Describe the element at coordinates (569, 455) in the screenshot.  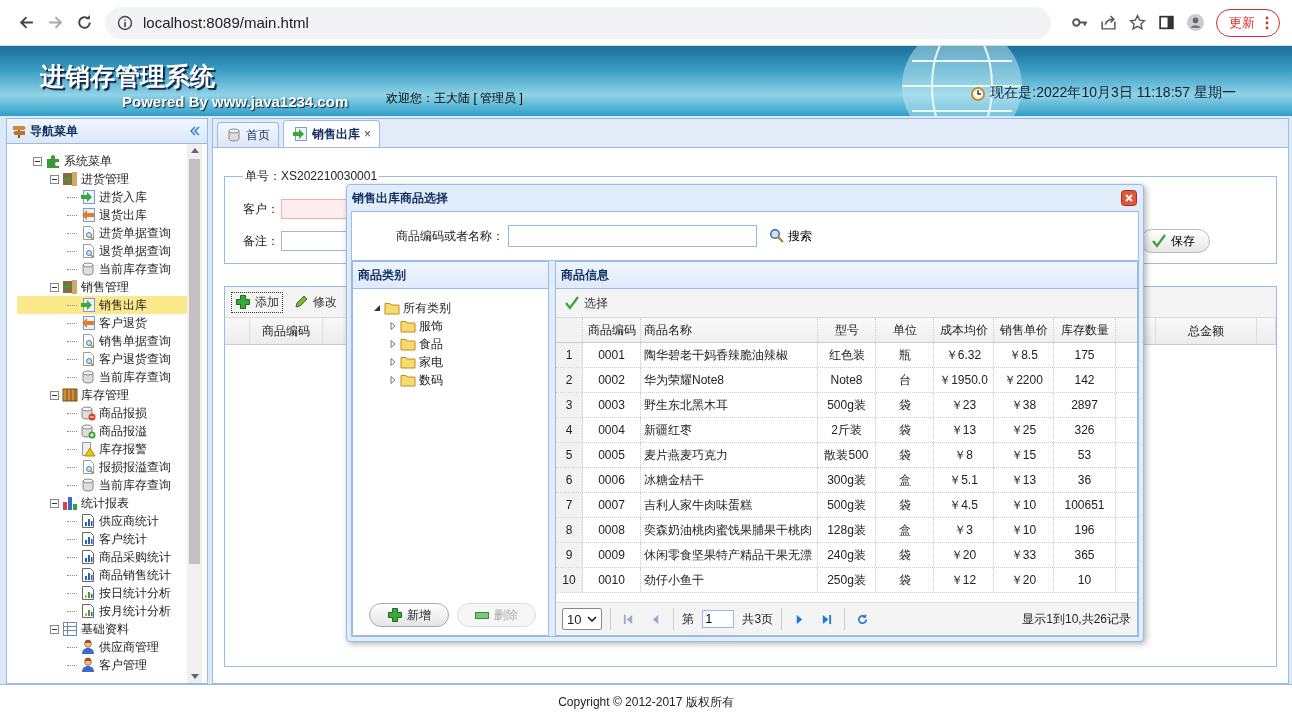
I see `row-number: 5` at that location.